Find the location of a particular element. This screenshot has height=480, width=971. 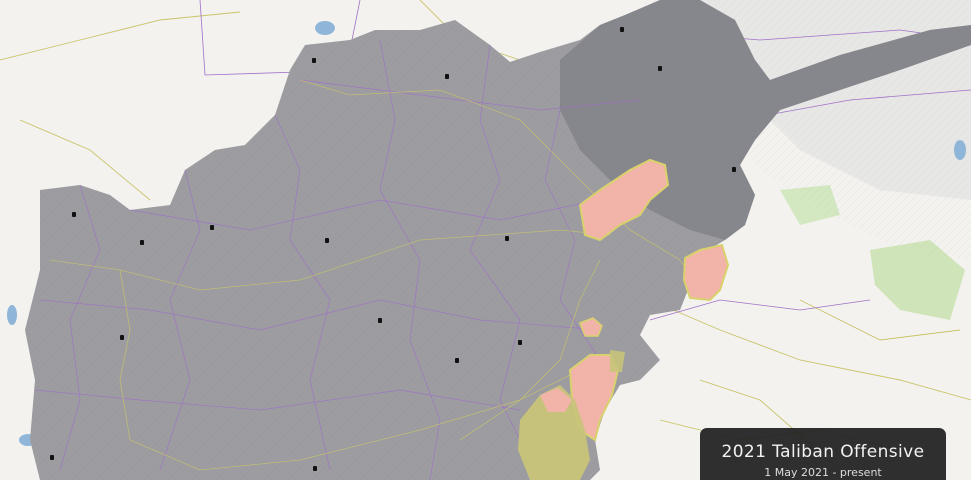

legend-title: 2021 Taliban Offensive is located at coordinates (823, 452).